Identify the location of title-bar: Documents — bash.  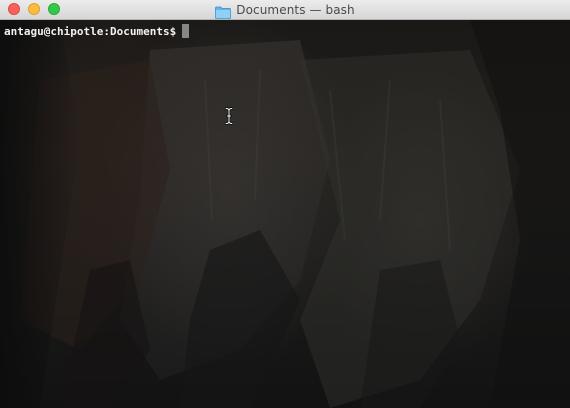
(285, 10).